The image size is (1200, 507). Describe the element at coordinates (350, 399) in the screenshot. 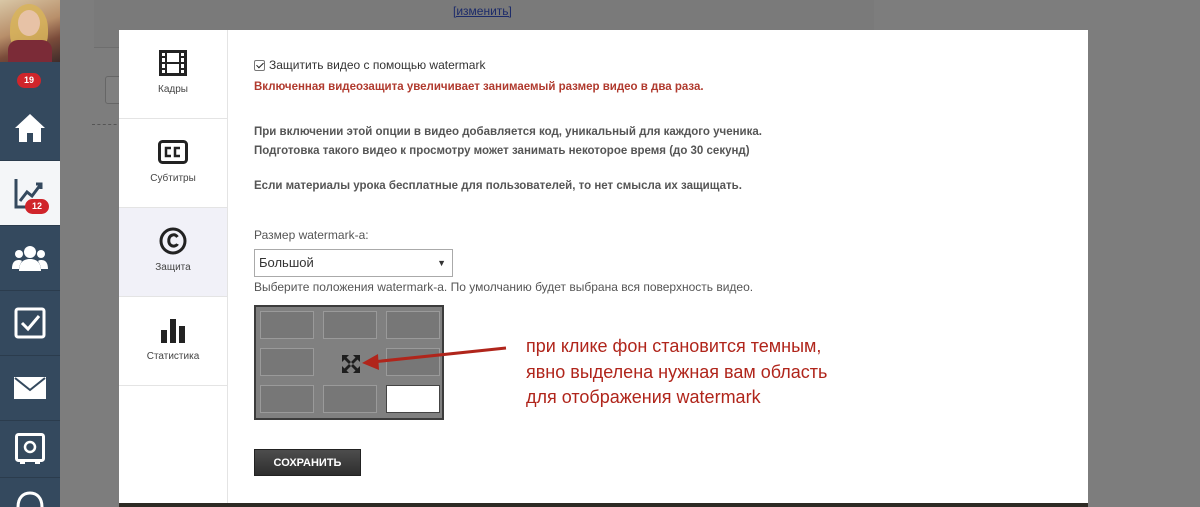

I see `position-cell-bottom-center` at that location.